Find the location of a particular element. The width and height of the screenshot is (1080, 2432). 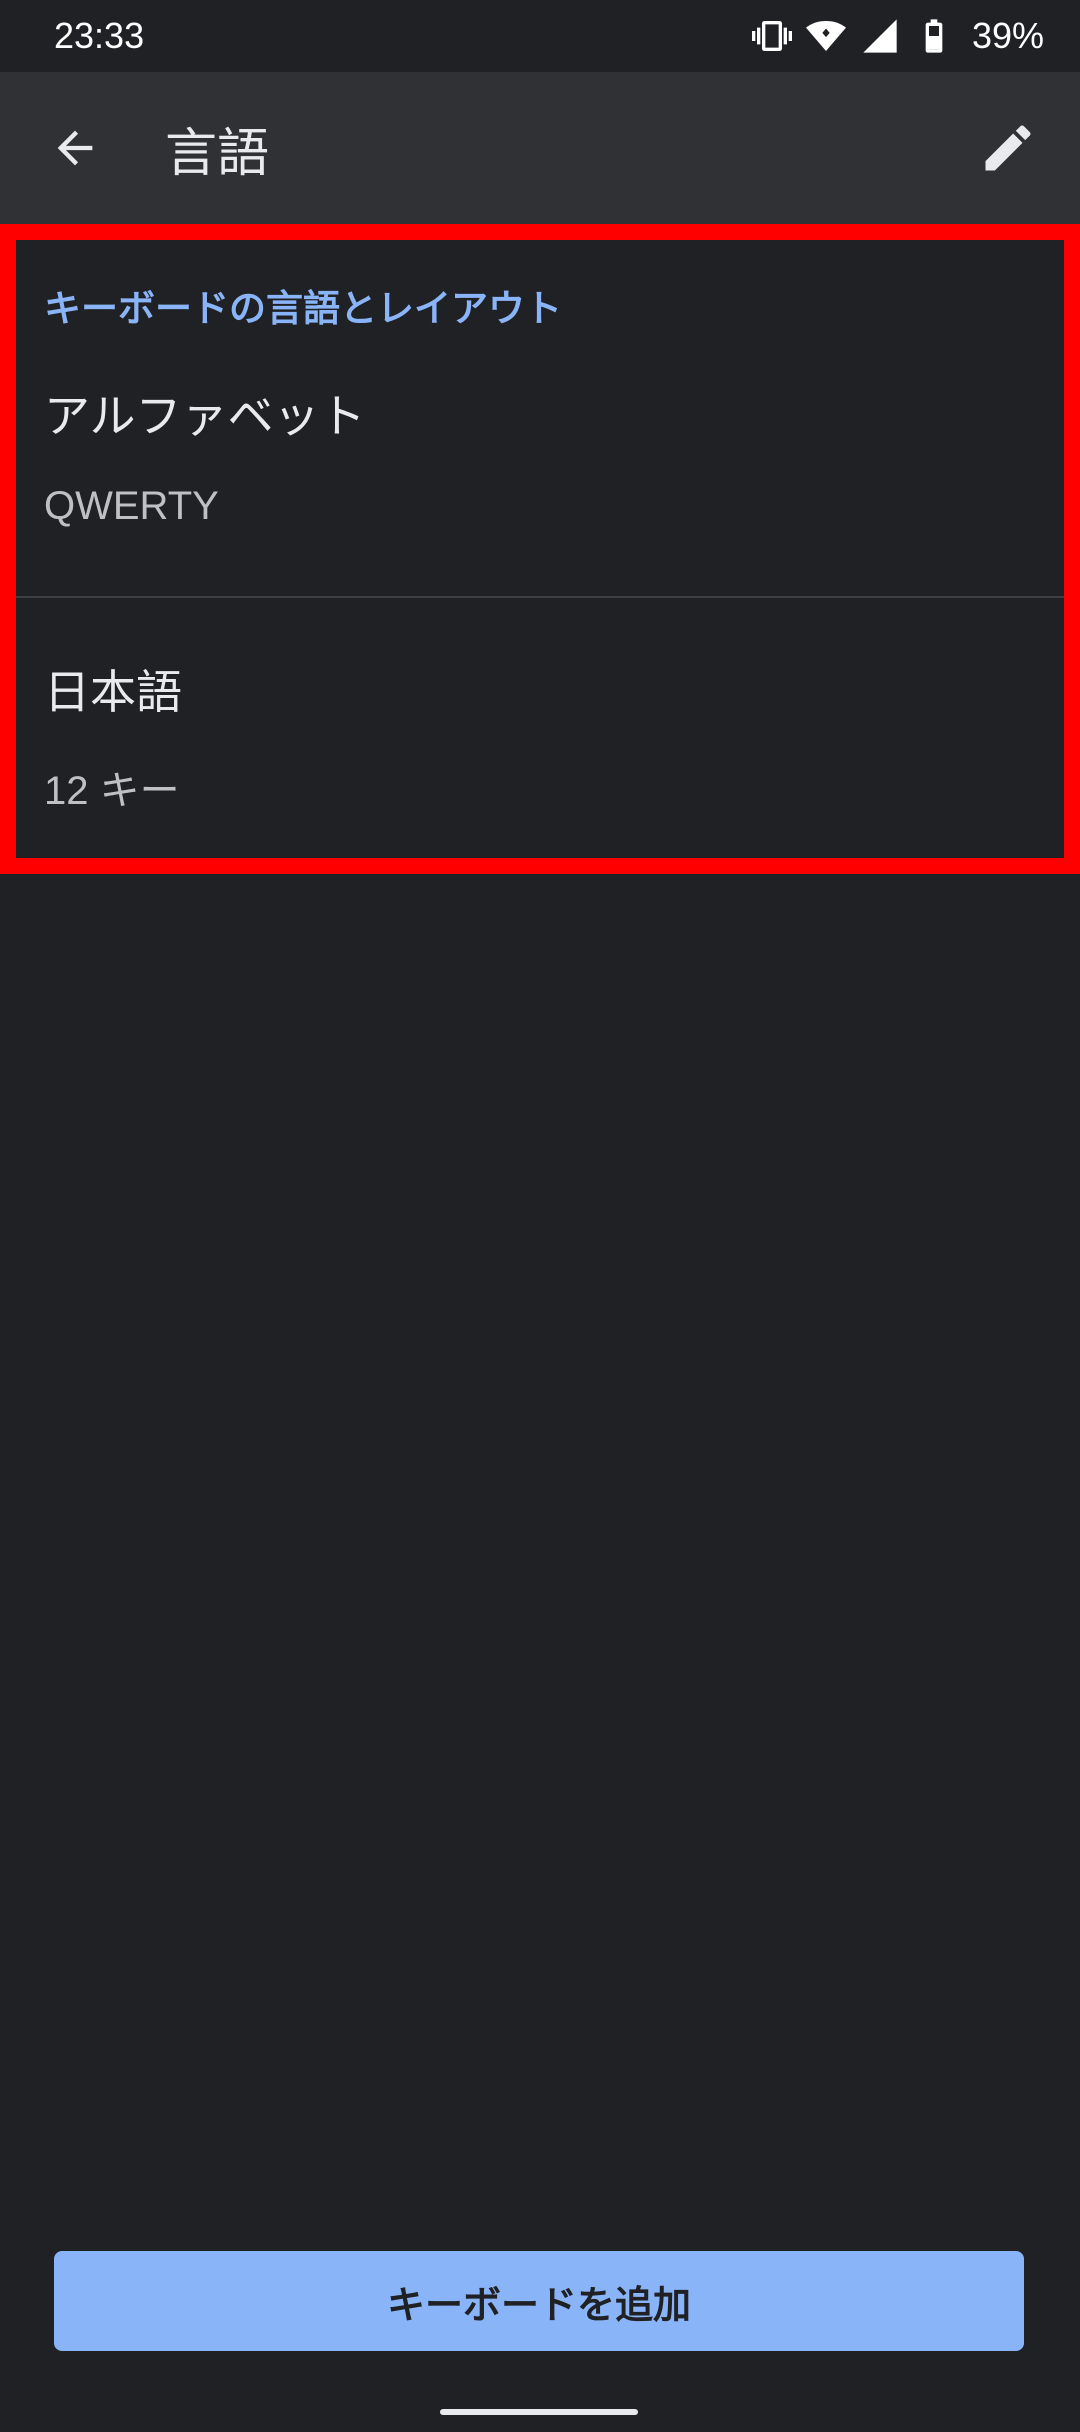

vibrate-icon is located at coordinates (771, 36).